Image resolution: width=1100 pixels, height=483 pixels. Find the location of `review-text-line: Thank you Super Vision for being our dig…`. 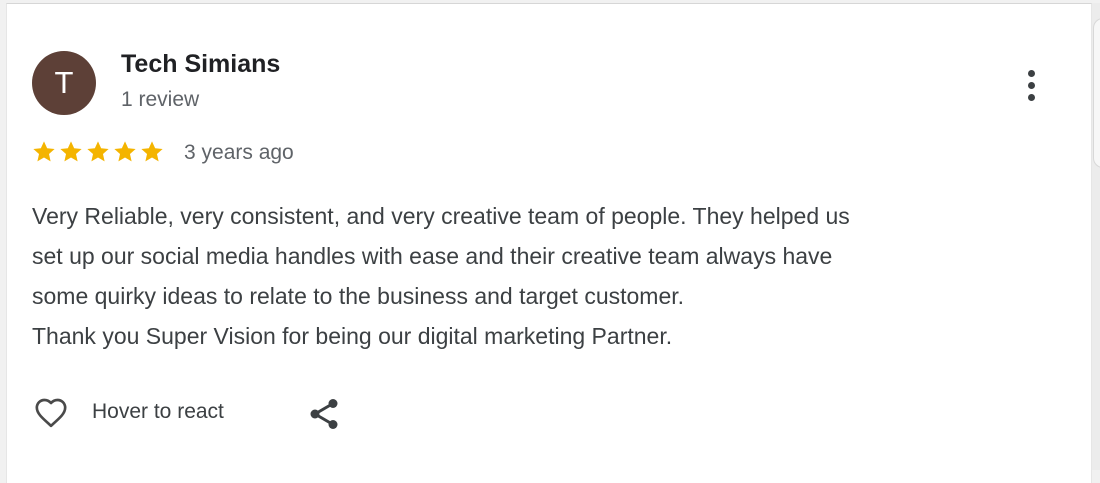

review-text-line: Thank you Super Vision for being our dig… is located at coordinates (352, 336).